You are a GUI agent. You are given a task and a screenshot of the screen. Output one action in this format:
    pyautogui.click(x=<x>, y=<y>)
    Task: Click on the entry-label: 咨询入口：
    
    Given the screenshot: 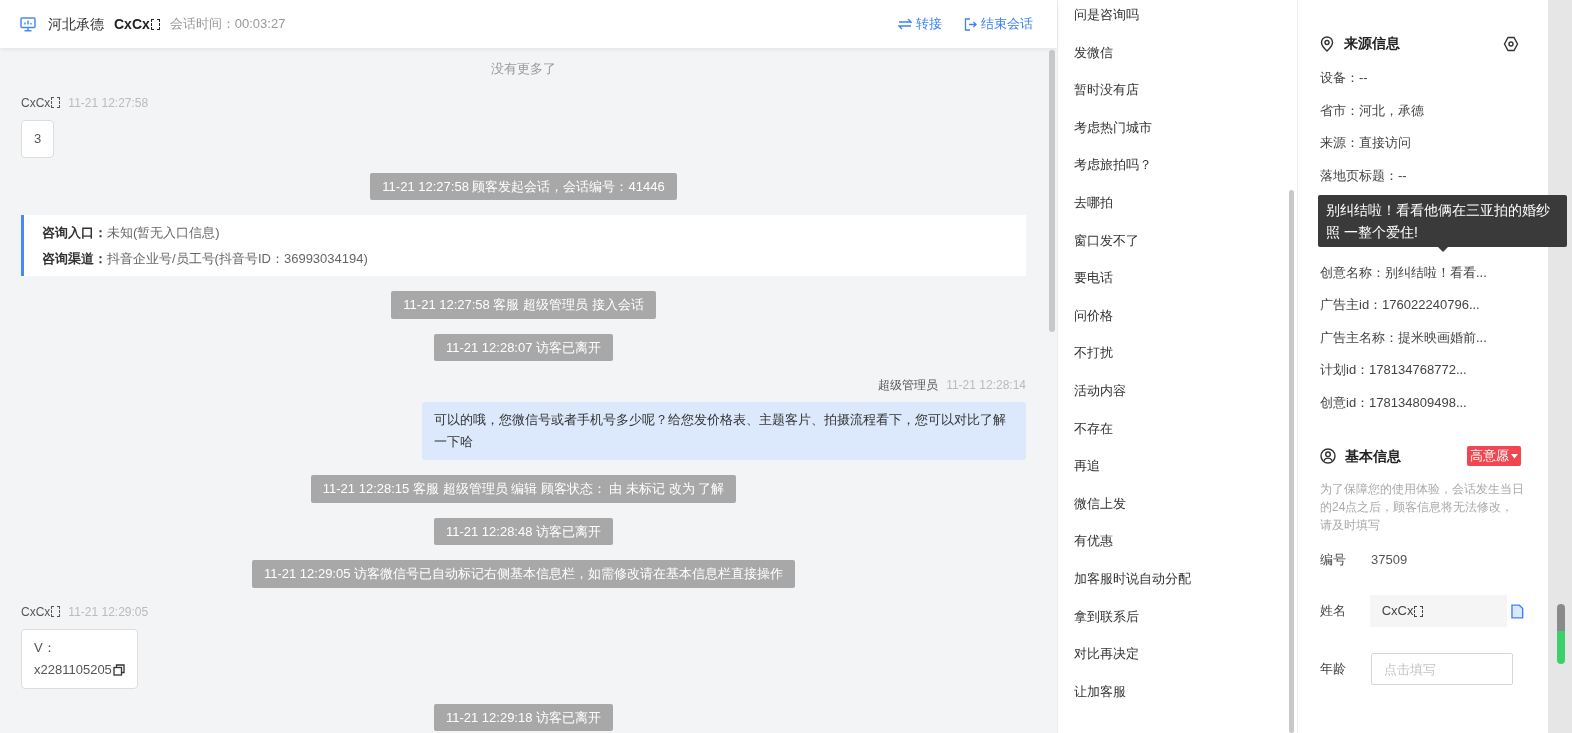 What is the action you would take?
    pyautogui.click(x=74, y=233)
    